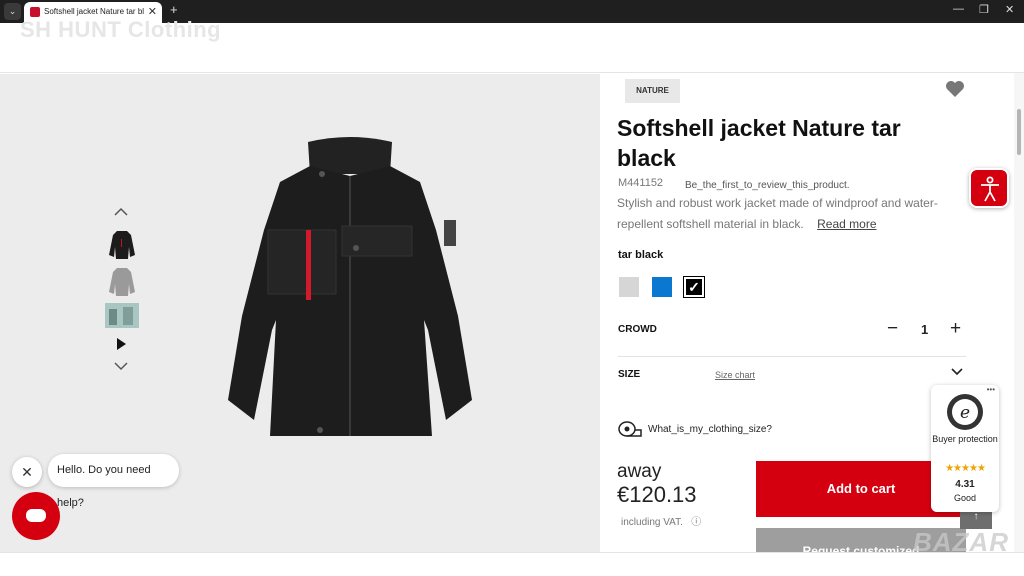  Describe the element at coordinates (629, 374) in the screenshot. I see `size-label: SIZE` at that location.